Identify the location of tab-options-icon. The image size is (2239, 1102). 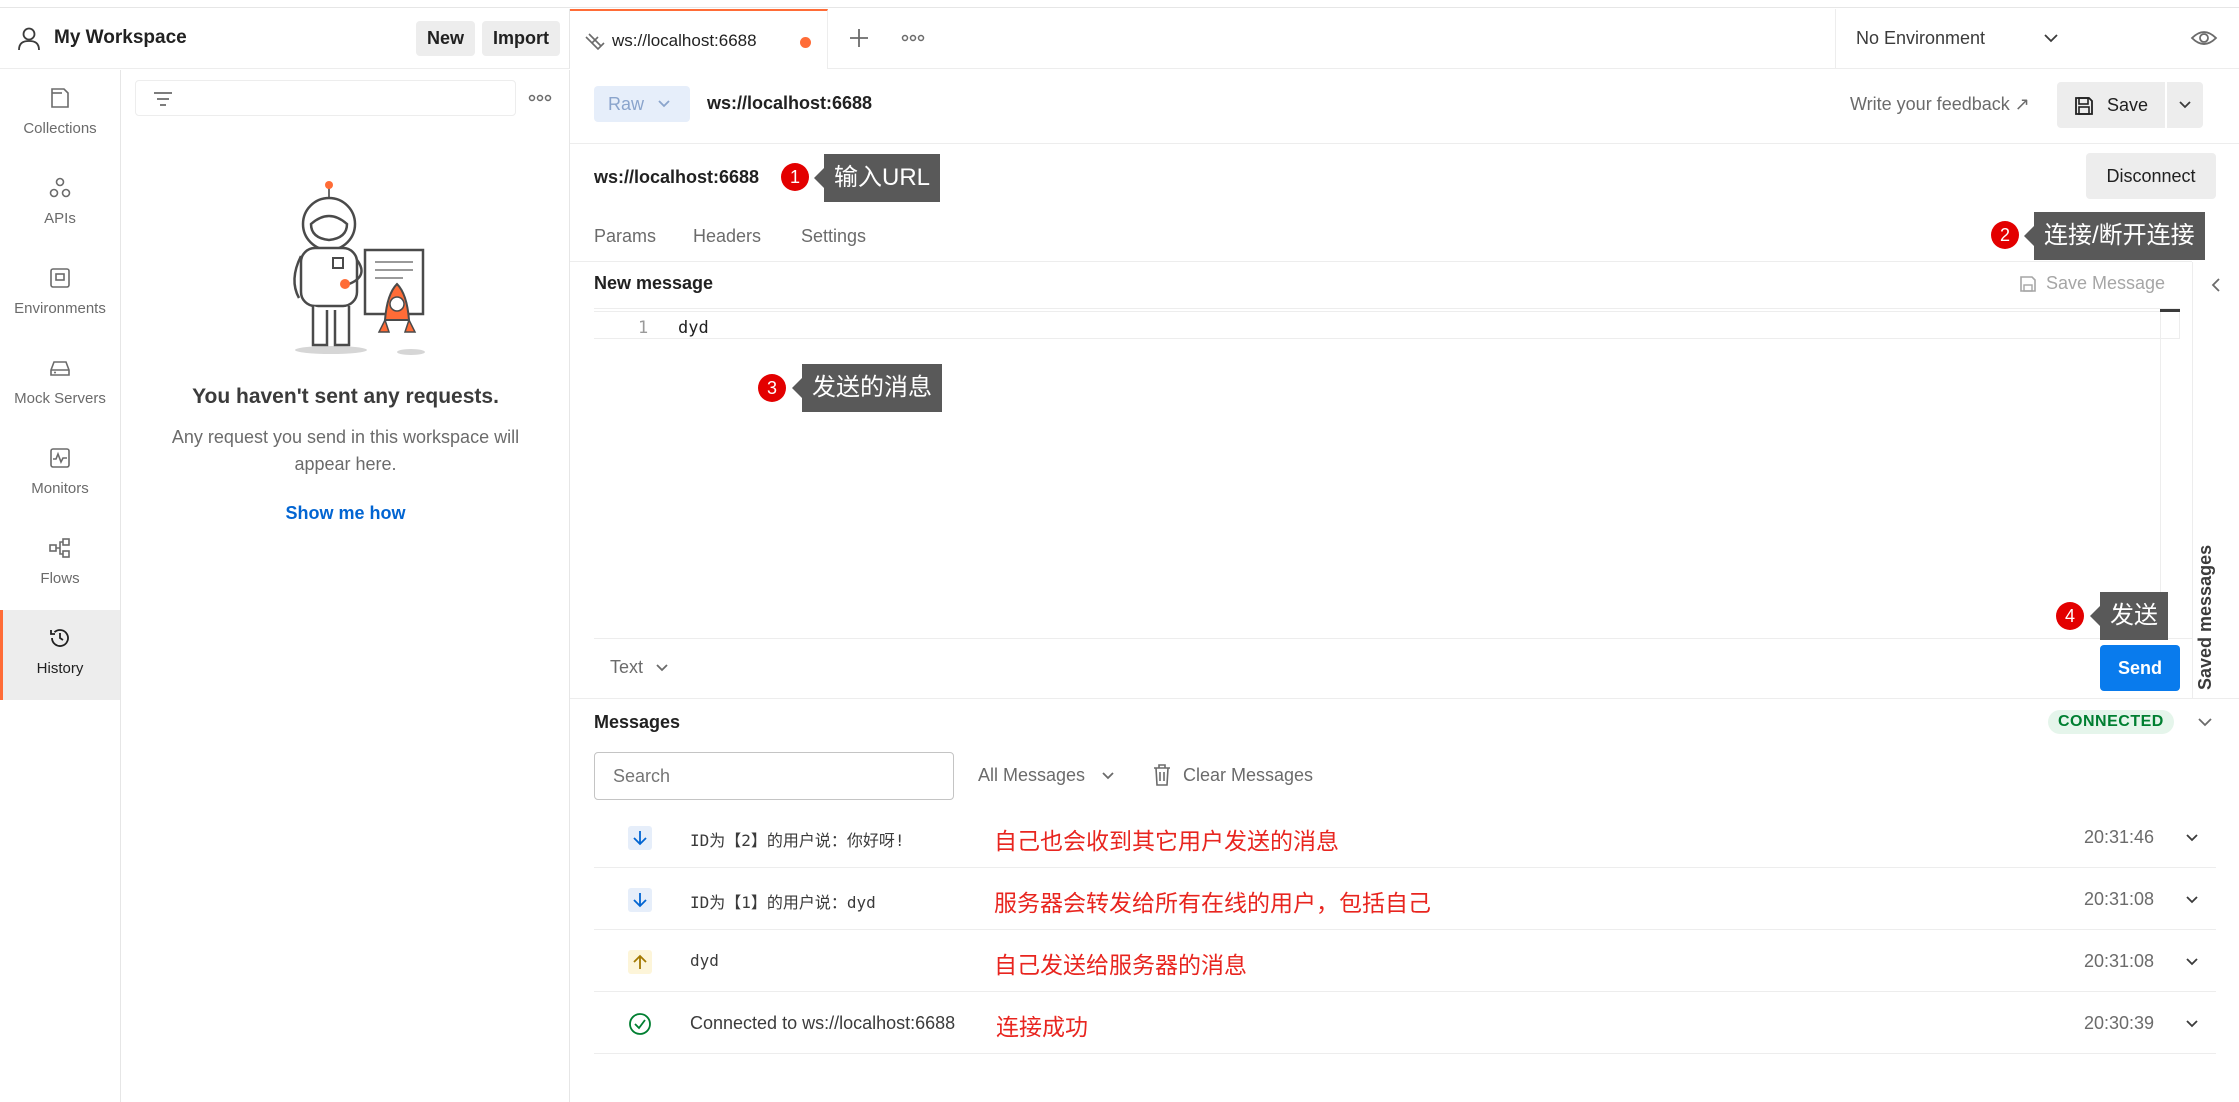
(913, 38).